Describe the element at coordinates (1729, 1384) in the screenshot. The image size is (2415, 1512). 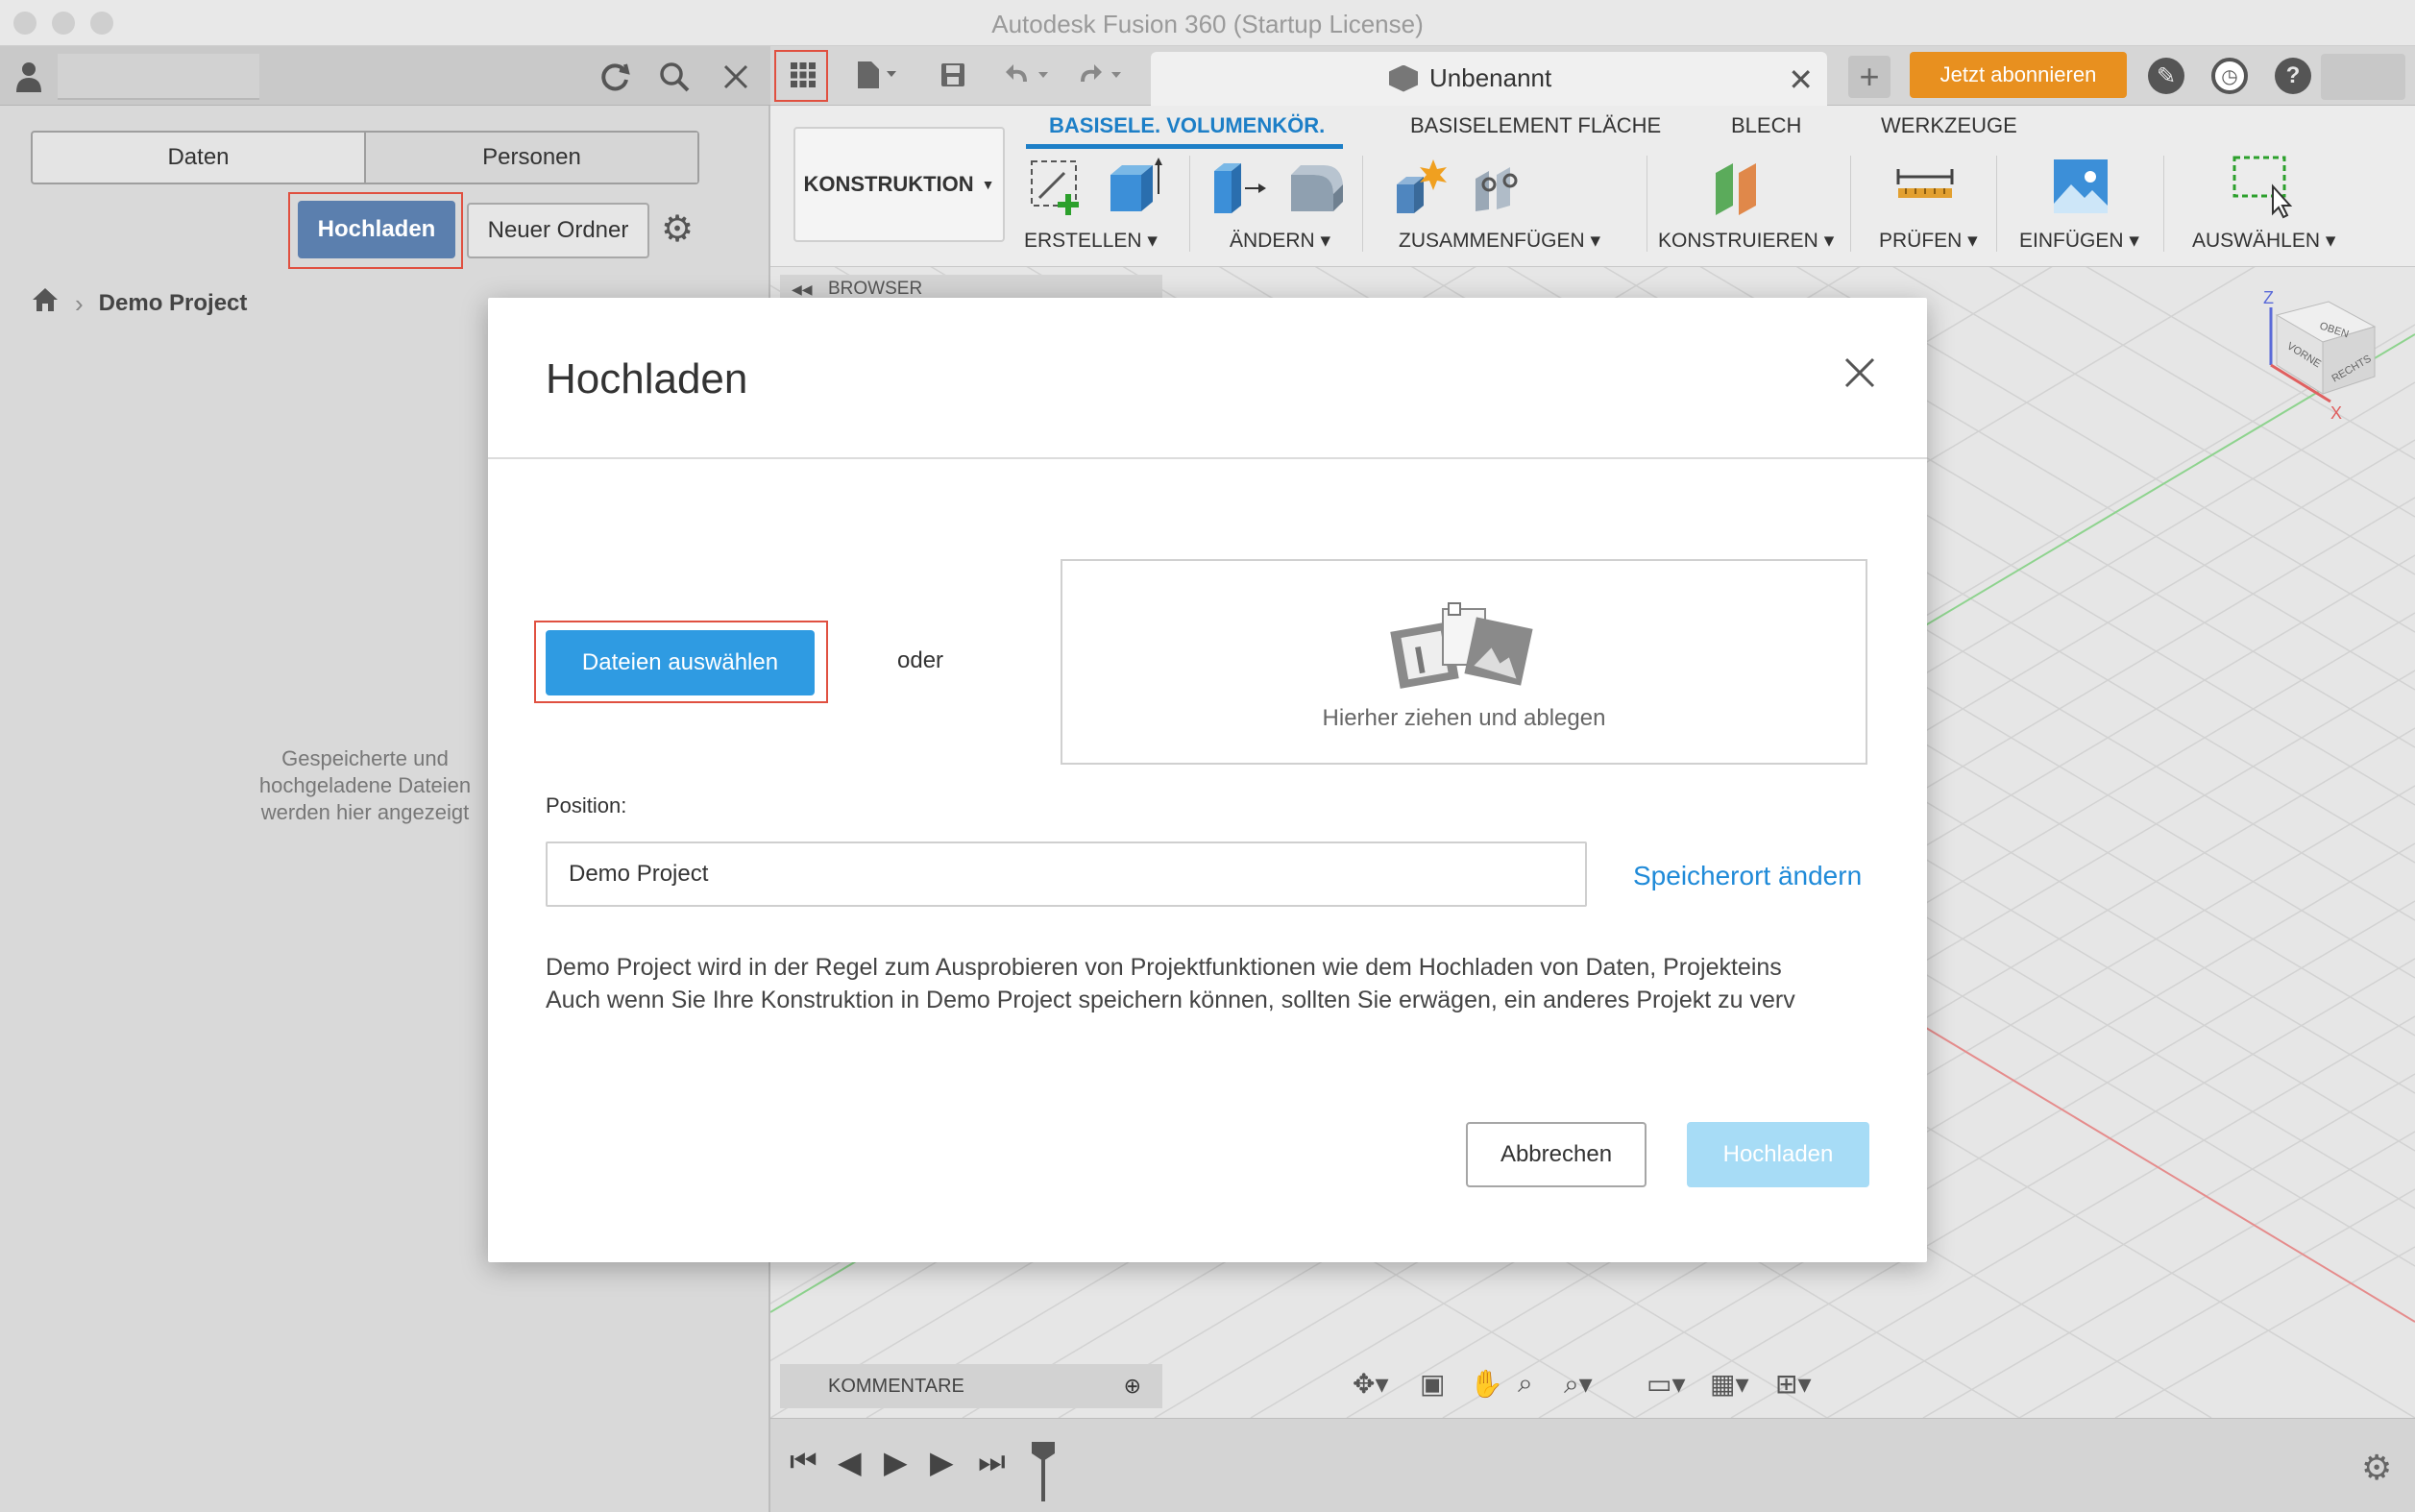
I see `grid-settings-icon: ▦▾` at that location.